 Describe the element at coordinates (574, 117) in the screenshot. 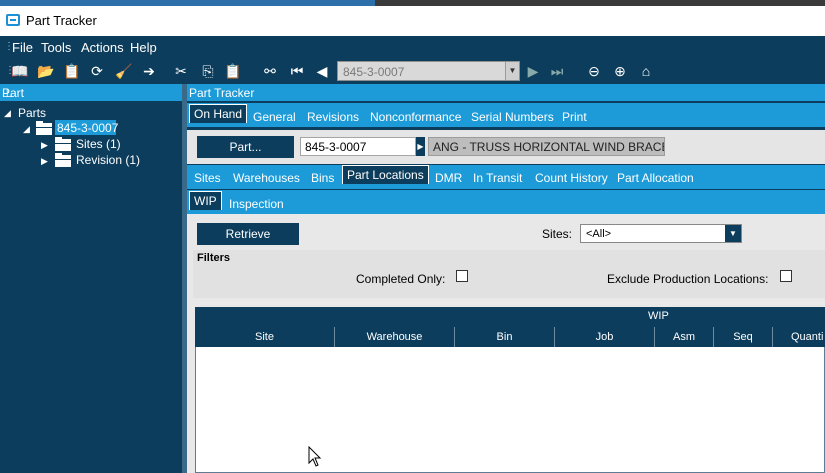

I see `tab-print: Print` at that location.